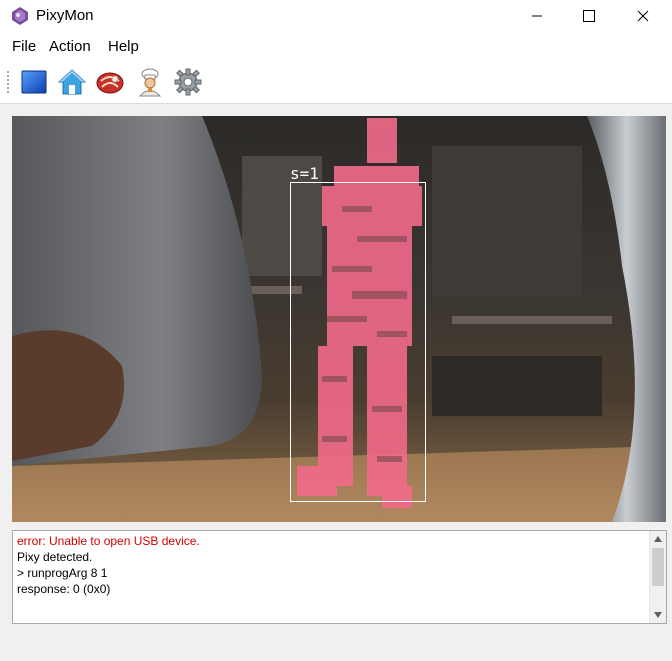 This screenshot has height=661, width=672. What do you see at coordinates (358, 342) in the screenshot?
I see `detection-bounding-box` at bounding box center [358, 342].